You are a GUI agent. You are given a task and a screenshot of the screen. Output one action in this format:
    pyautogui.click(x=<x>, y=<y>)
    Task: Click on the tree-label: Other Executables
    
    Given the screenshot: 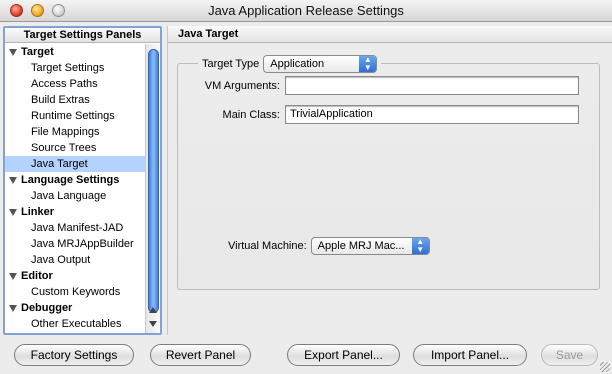 What is the action you would take?
    pyautogui.click(x=76, y=324)
    